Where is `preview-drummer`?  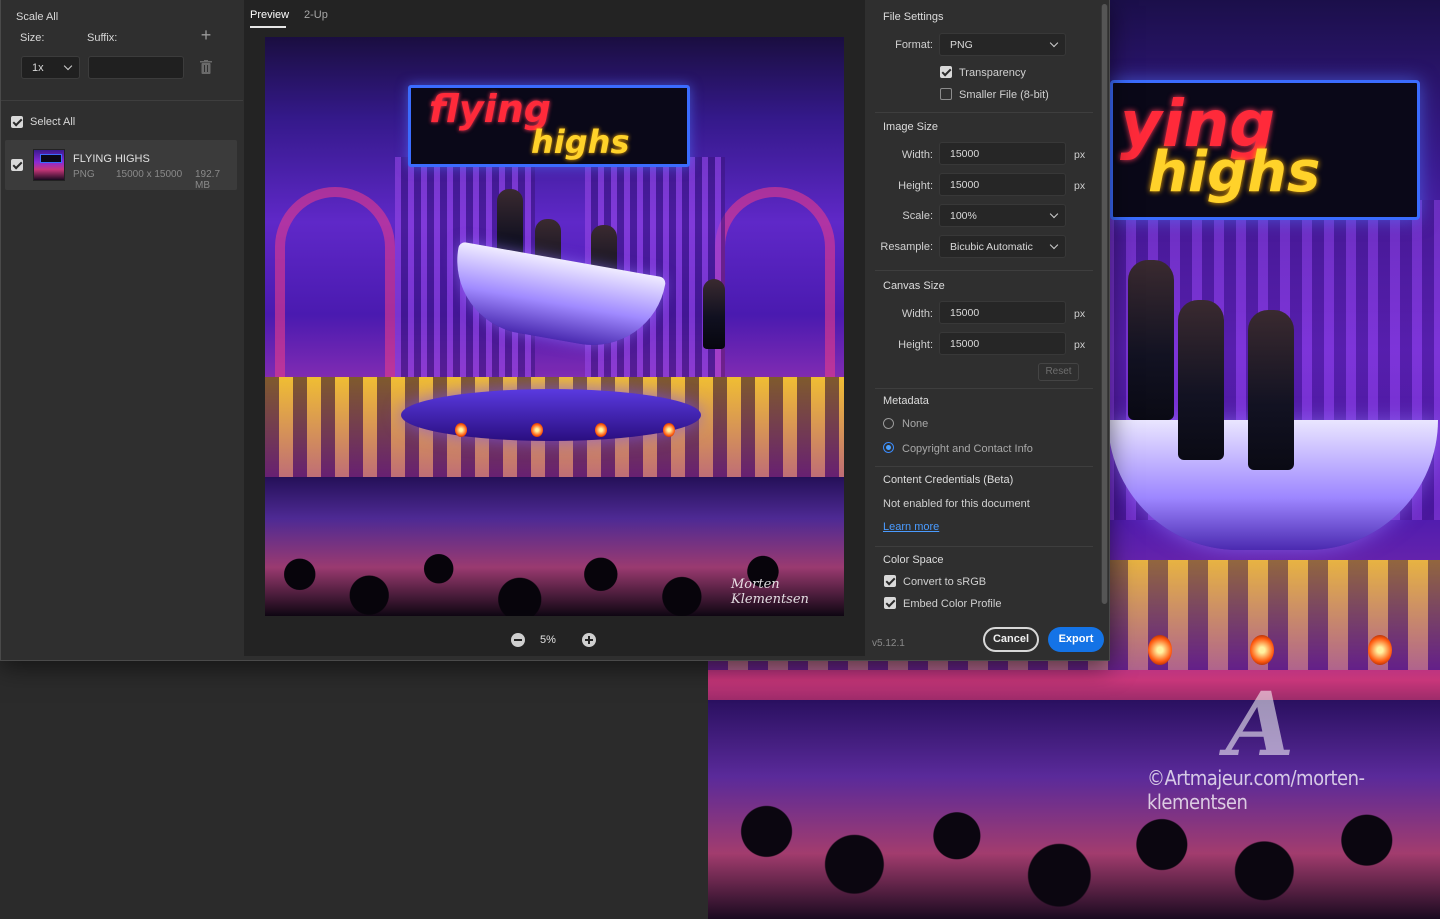
preview-drummer is located at coordinates (714, 314).